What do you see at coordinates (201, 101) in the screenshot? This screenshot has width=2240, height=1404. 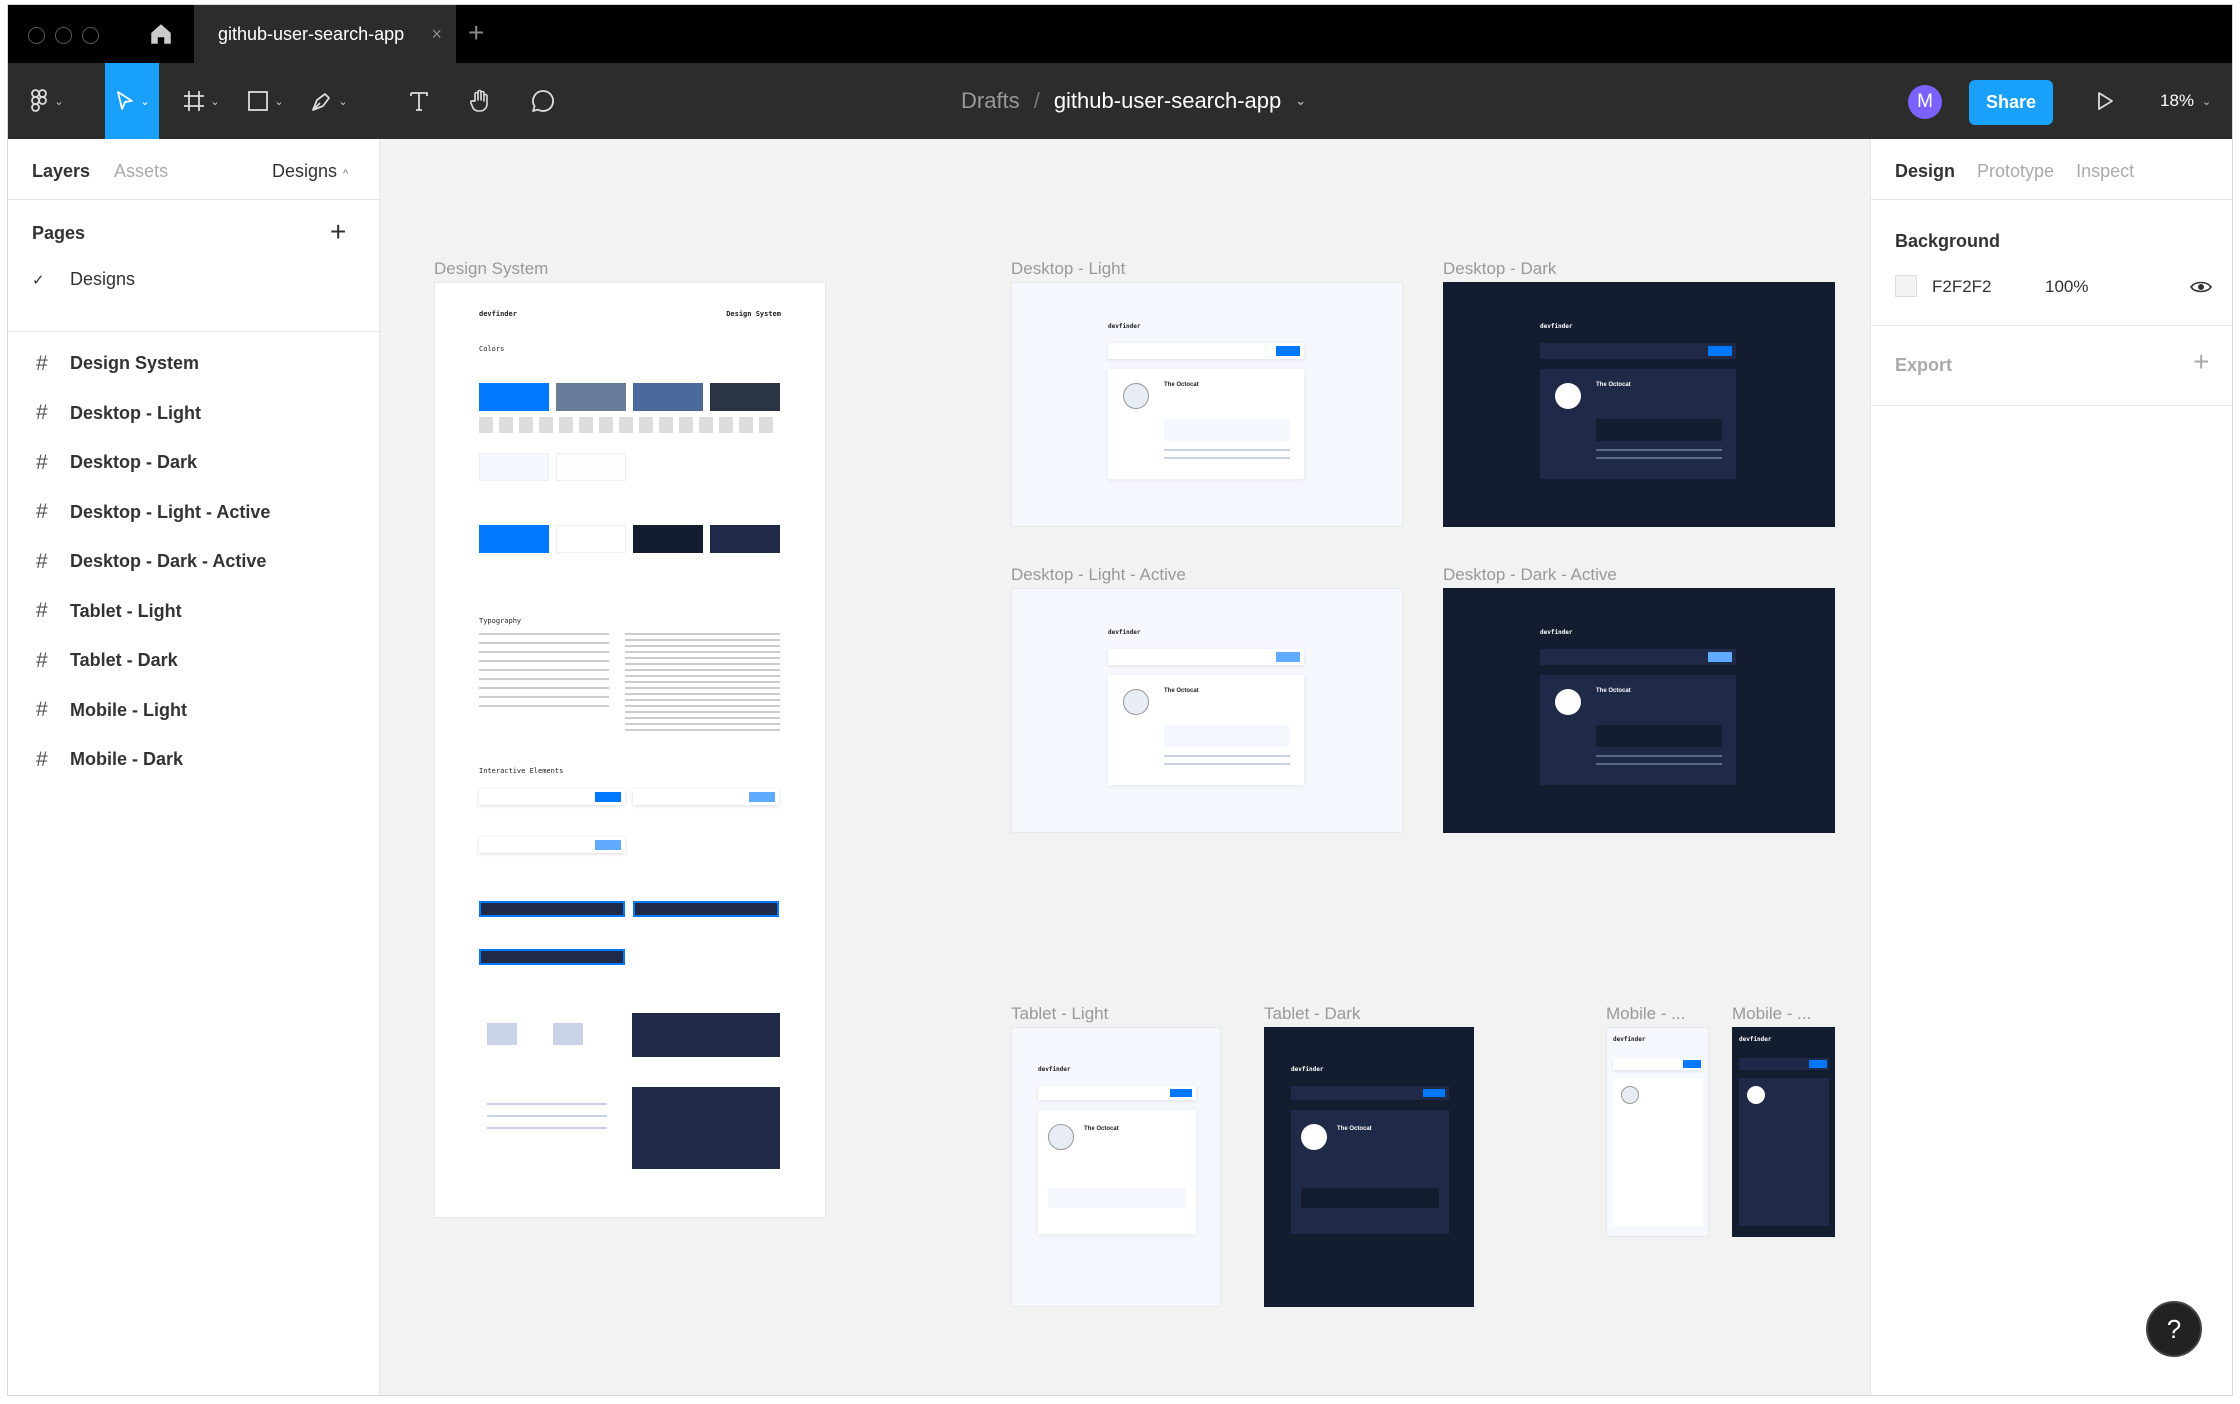 I see `frame-tool-button: ⌄` at bounding box center [201, 101].